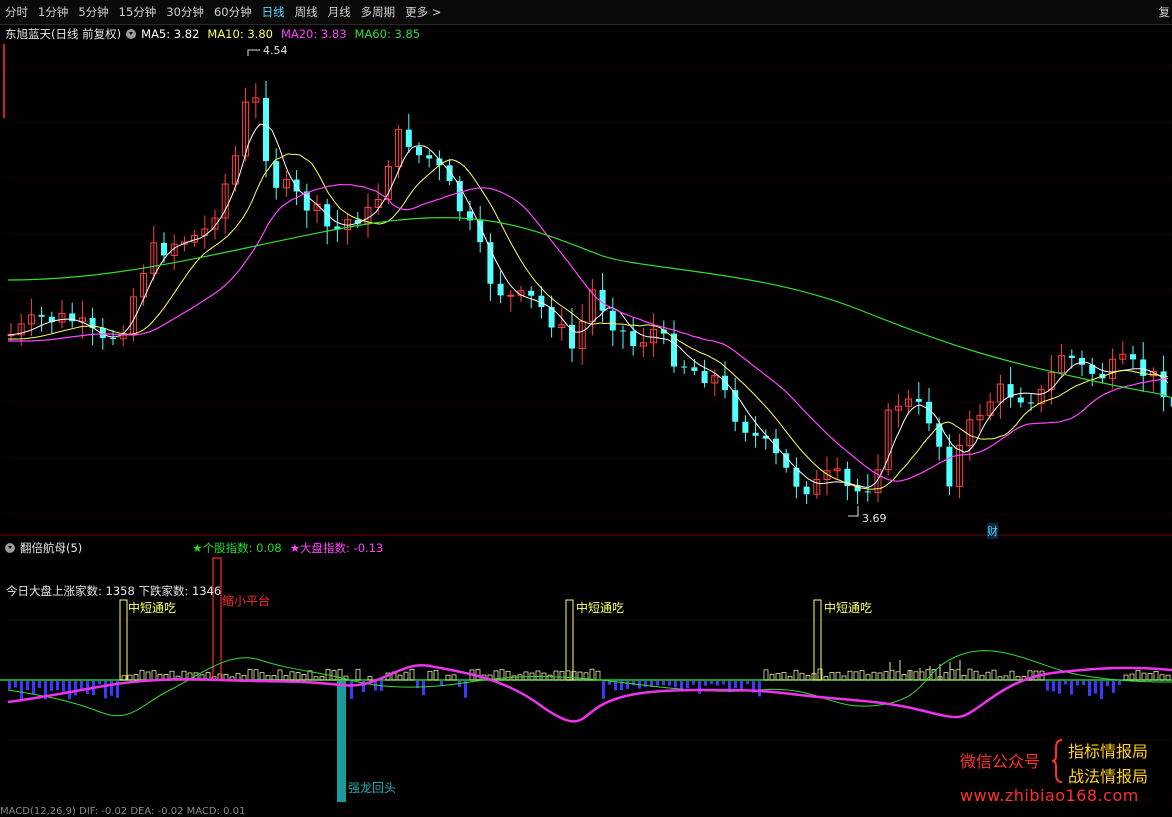 This screenshot has height=817, width=1172. Describe the element at coordinates (51, 548) in the screenshot. I see `indicator-name: 翻倍航母(5)` at that location.